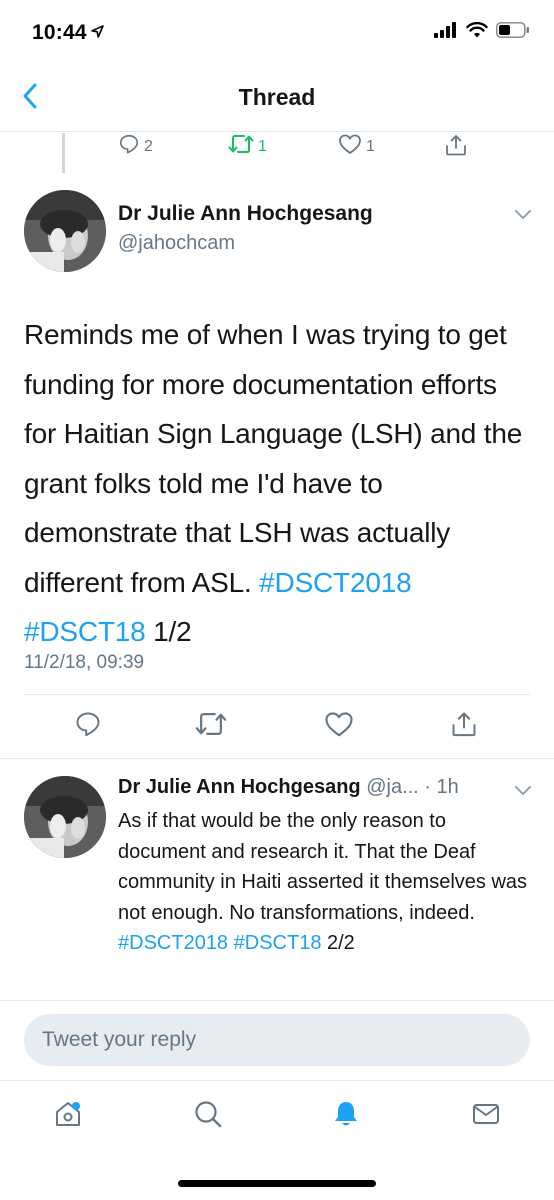 Image resolution: width=554 pixels, height=1200 pixels. Describe the element at coordinates (59, 32) in the screenshot. I see `clock-time: 10:44` at that location.